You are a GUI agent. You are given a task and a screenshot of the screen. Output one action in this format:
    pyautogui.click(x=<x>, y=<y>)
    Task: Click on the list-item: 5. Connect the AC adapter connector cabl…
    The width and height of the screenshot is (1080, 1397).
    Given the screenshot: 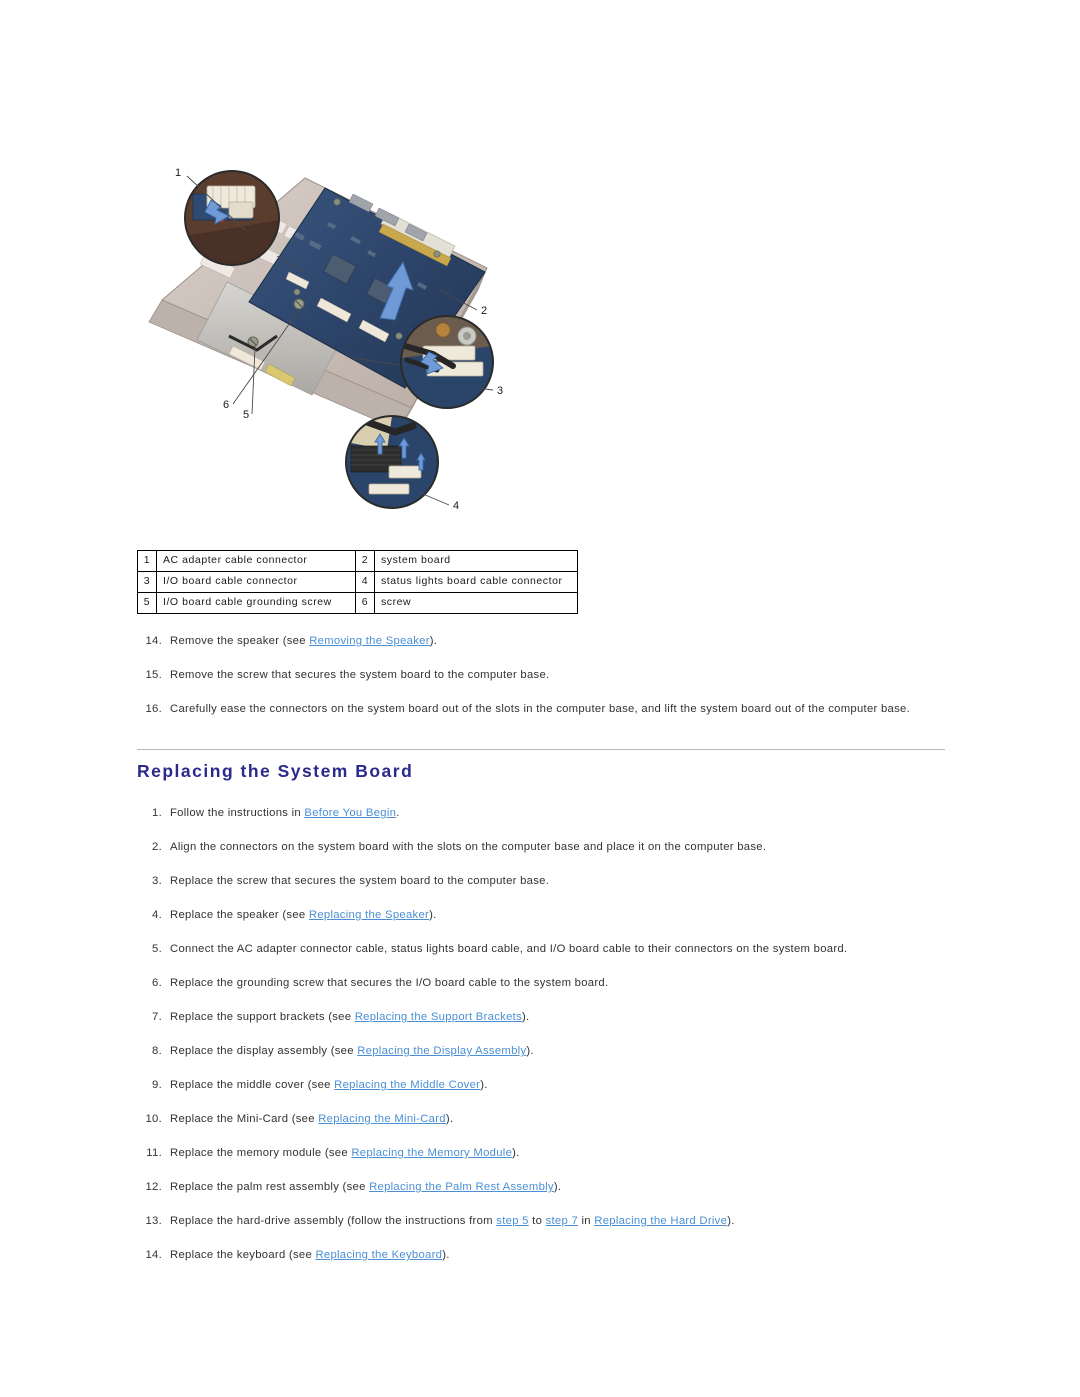 What is the action you would take?
    pyautogui.click(x=542, y=950)
    